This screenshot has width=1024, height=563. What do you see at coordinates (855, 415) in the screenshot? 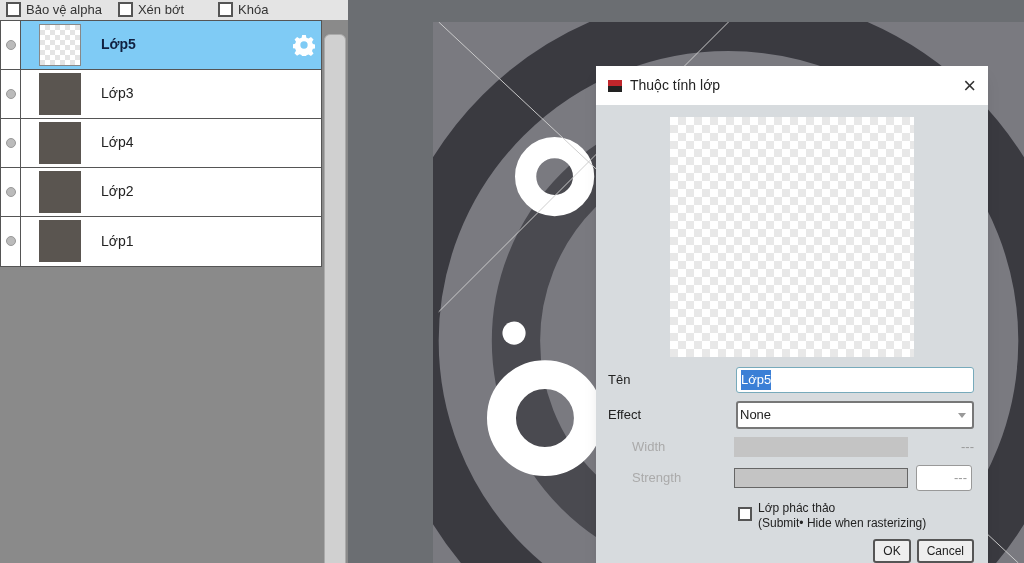
I see `effect-dropdown: None` at bounding box center [855, 415].